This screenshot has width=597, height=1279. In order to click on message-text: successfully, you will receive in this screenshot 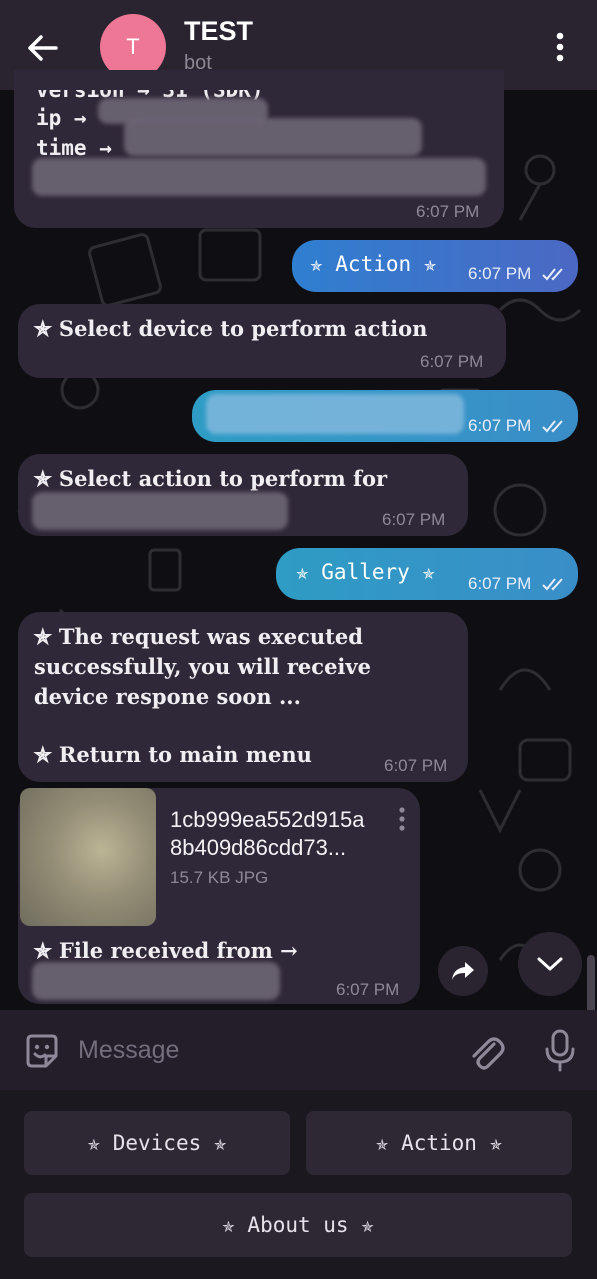, I will do `click(202, 666)`.